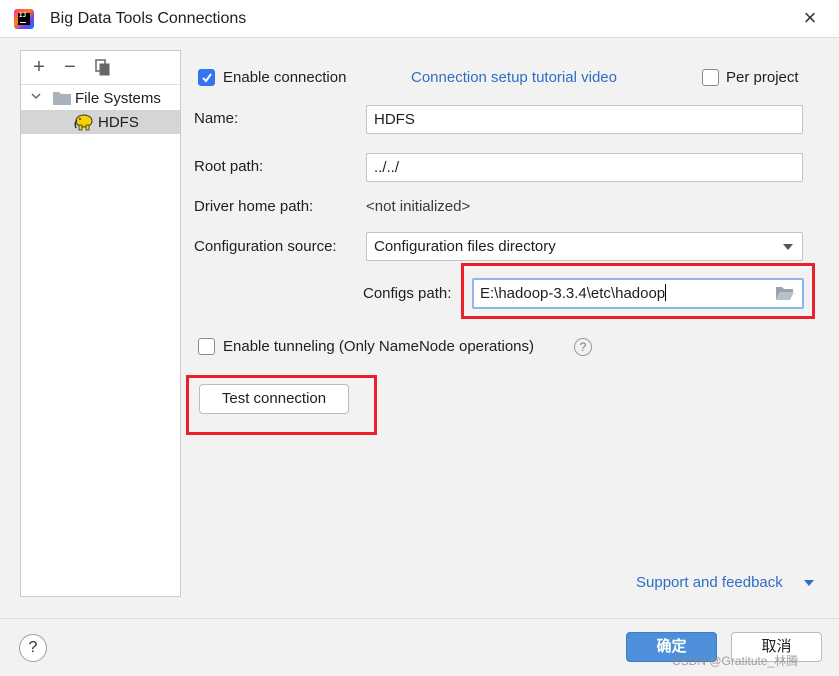  What do you see at coordinates (418, 206) in the screenshot?
I see `driver-home-value: <not initialized>` at bounding box center [418, 206].